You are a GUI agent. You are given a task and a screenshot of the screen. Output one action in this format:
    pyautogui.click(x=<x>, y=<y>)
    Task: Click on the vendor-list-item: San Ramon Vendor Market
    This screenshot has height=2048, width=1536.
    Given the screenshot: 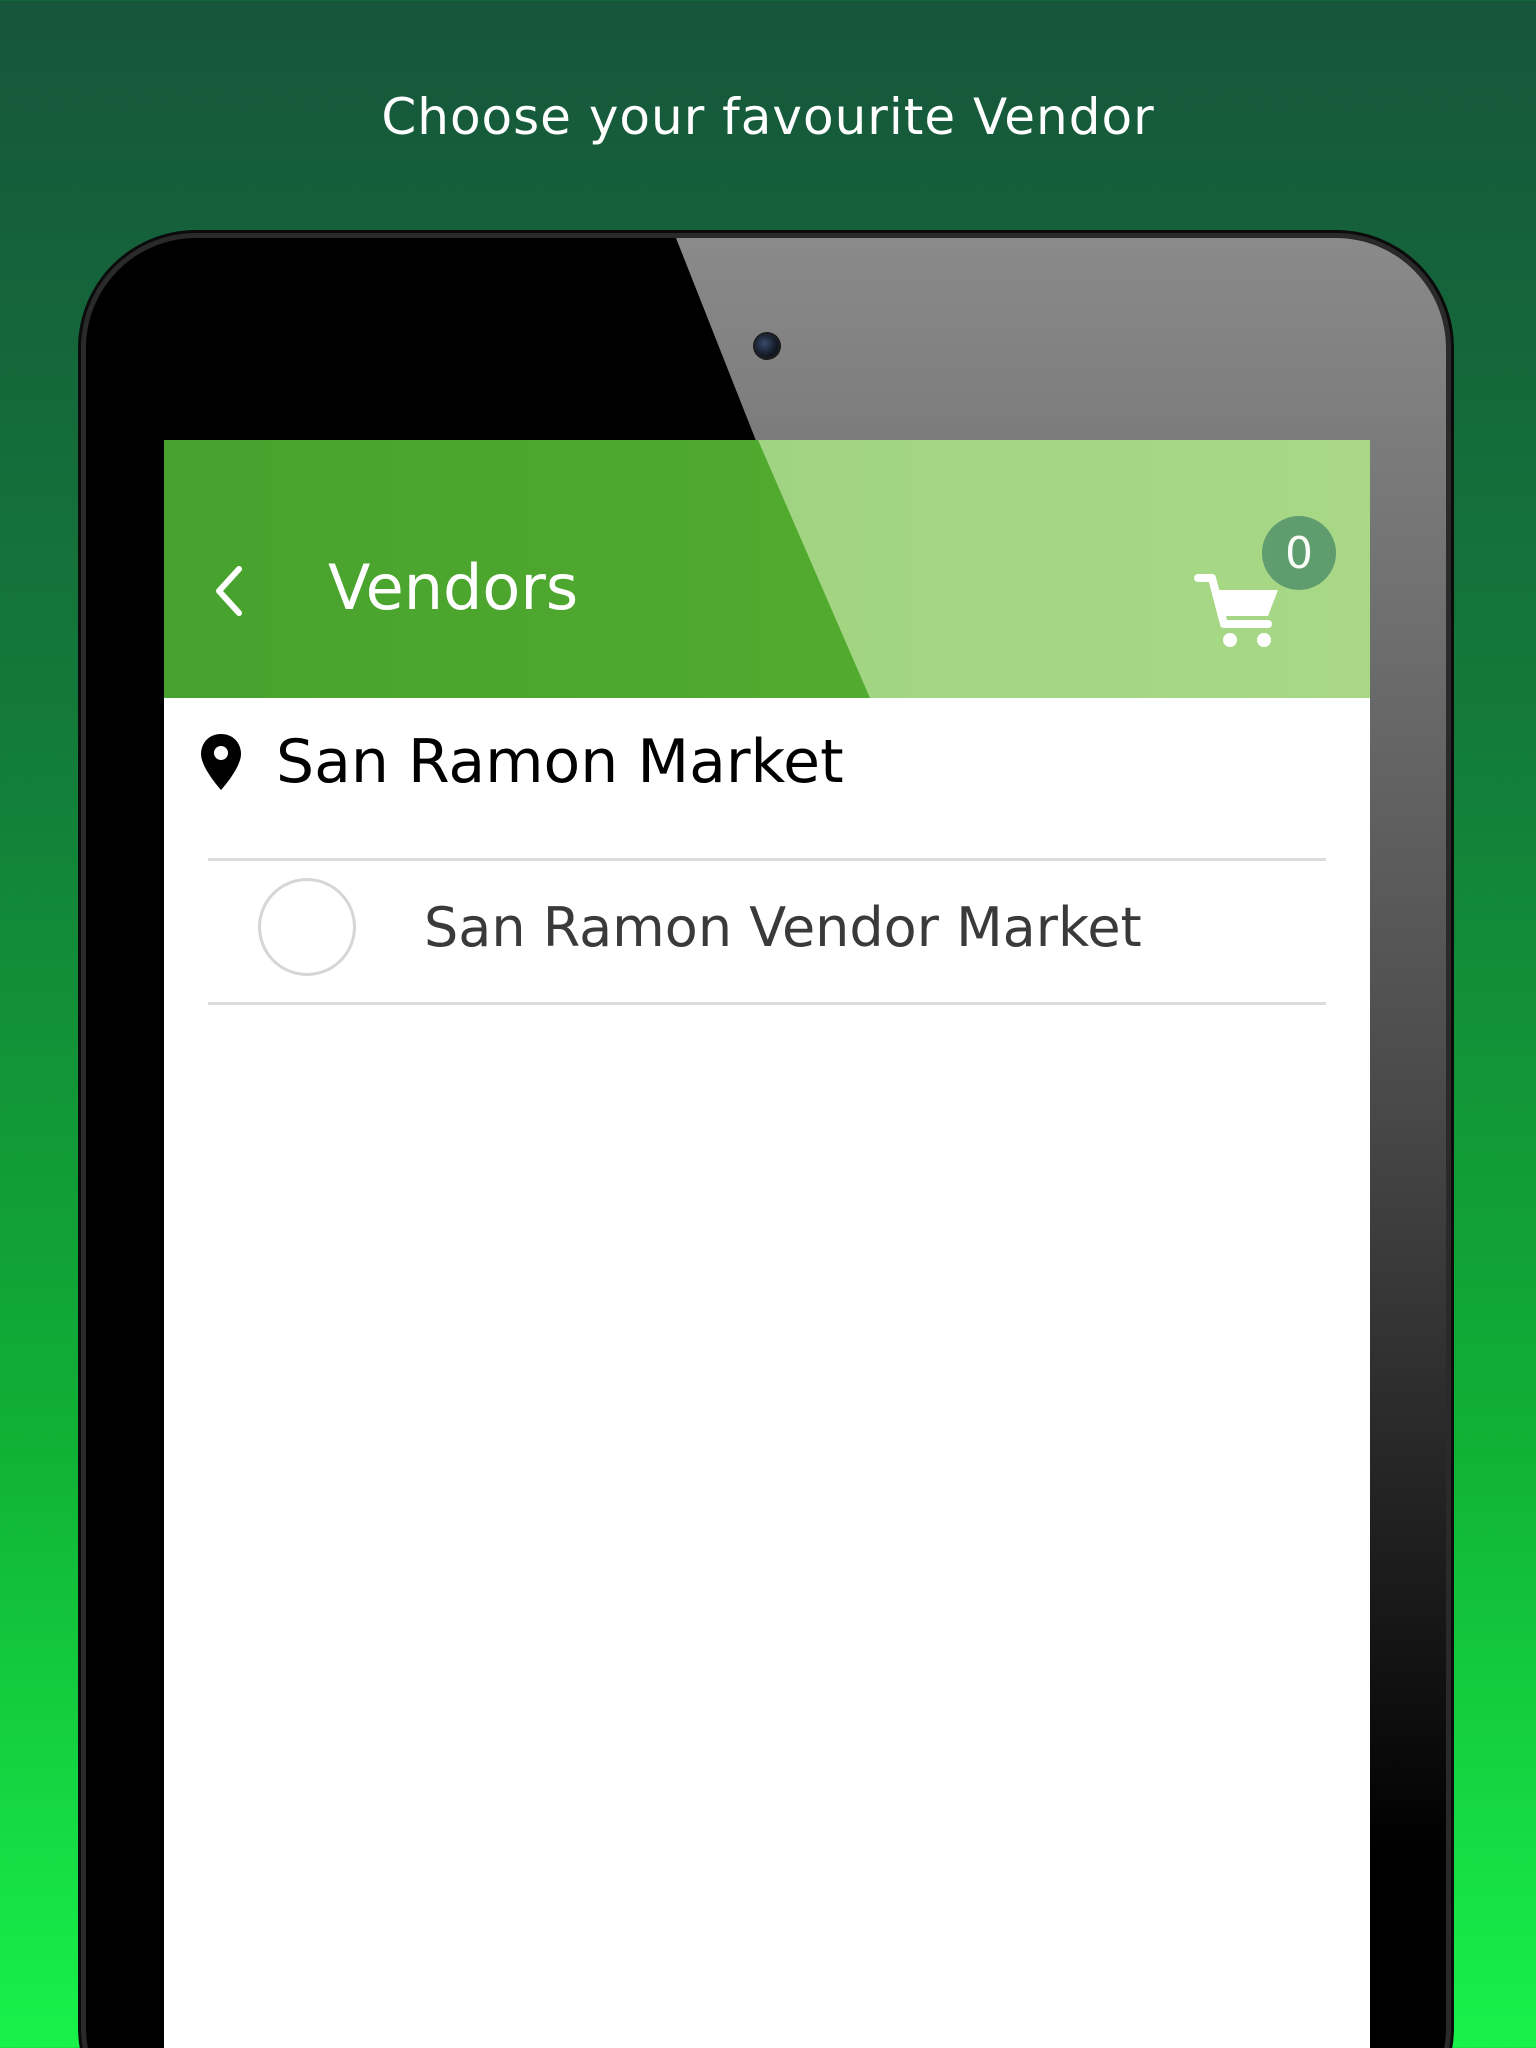 What is the action you would take?
    pyautogui.click(x=767, y=929)
    